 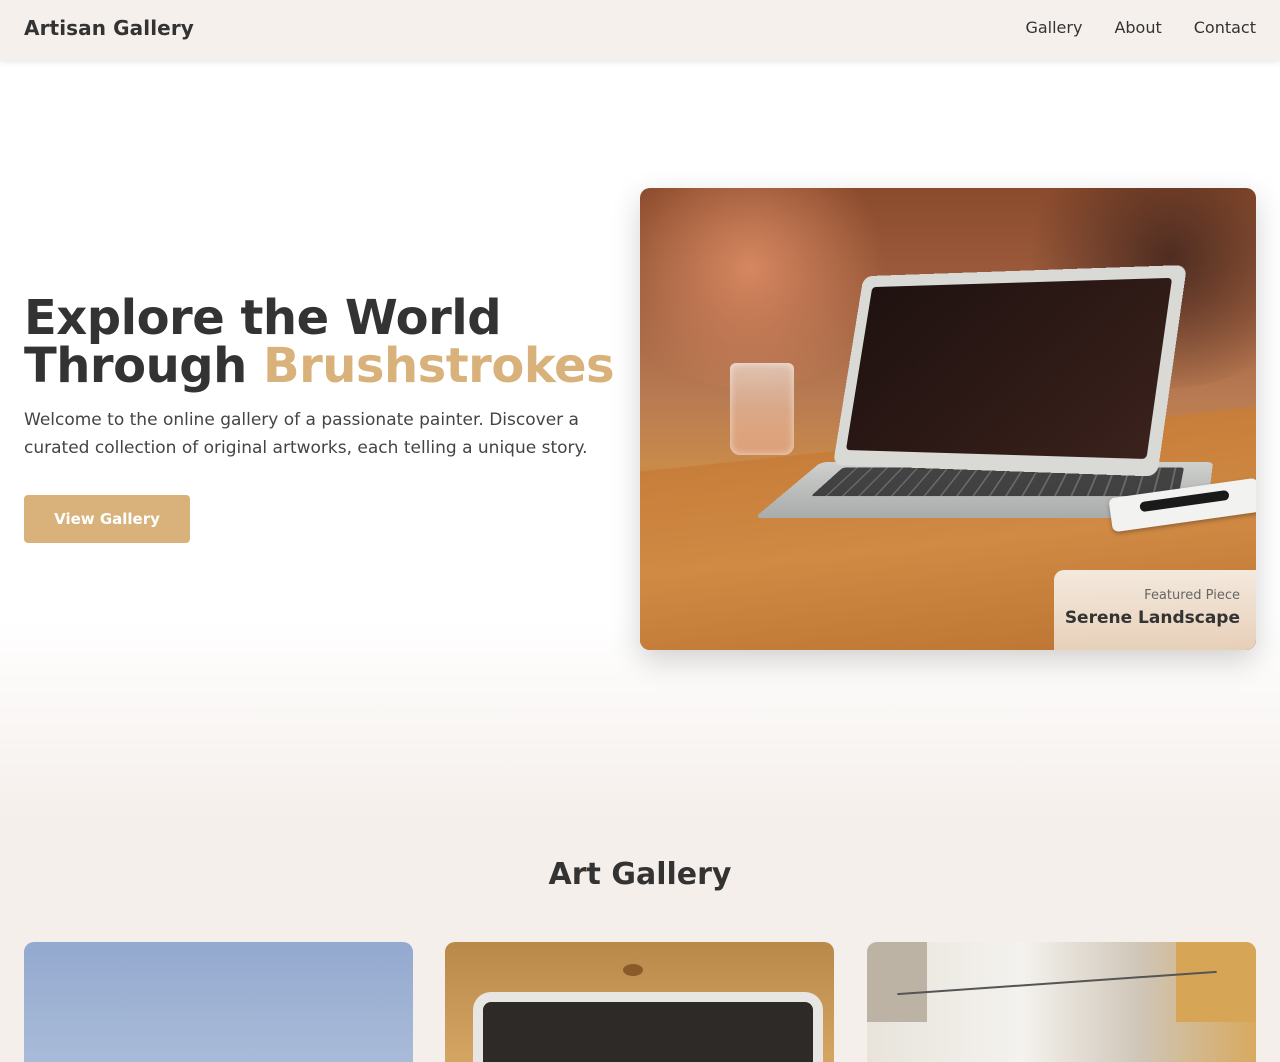 I want to click on glass-of-water, so click(x=762, y=409).